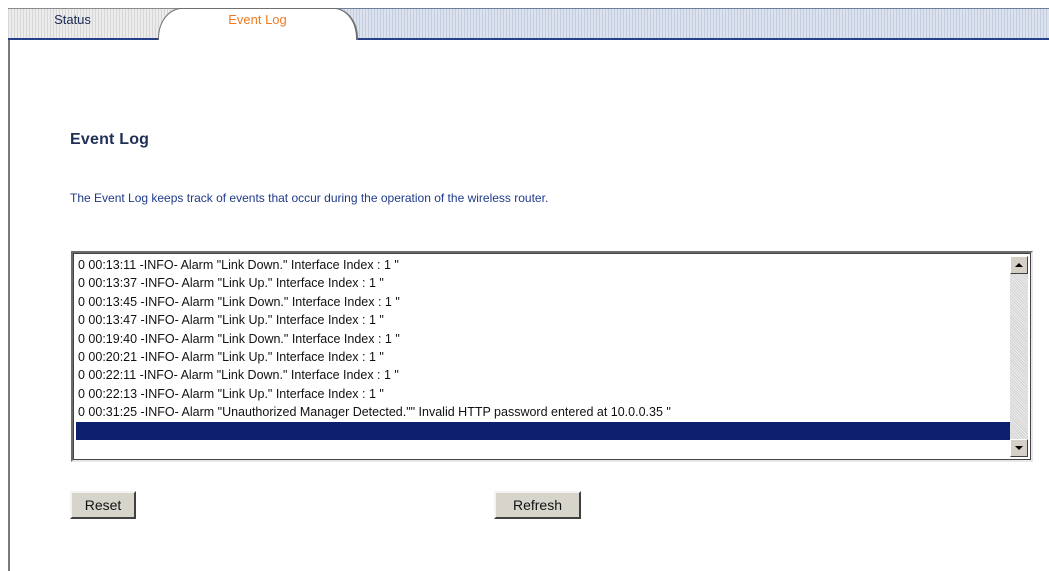 The width and height of the screenshot is (1049, 571). What do you see at coordinates (1019, 356) in the screenshot?
I see `log-scrollbar` at bounding box center [1019, 356].